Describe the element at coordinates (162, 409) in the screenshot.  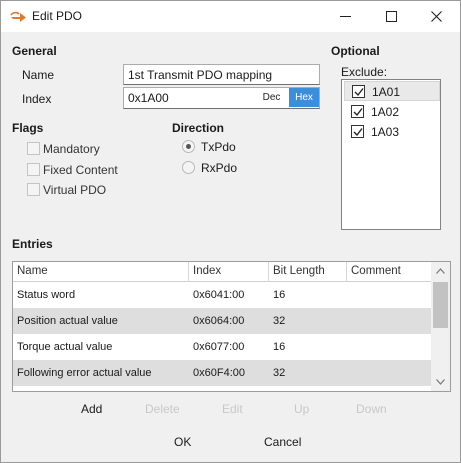
I see `delete-button: Delete` at that location.